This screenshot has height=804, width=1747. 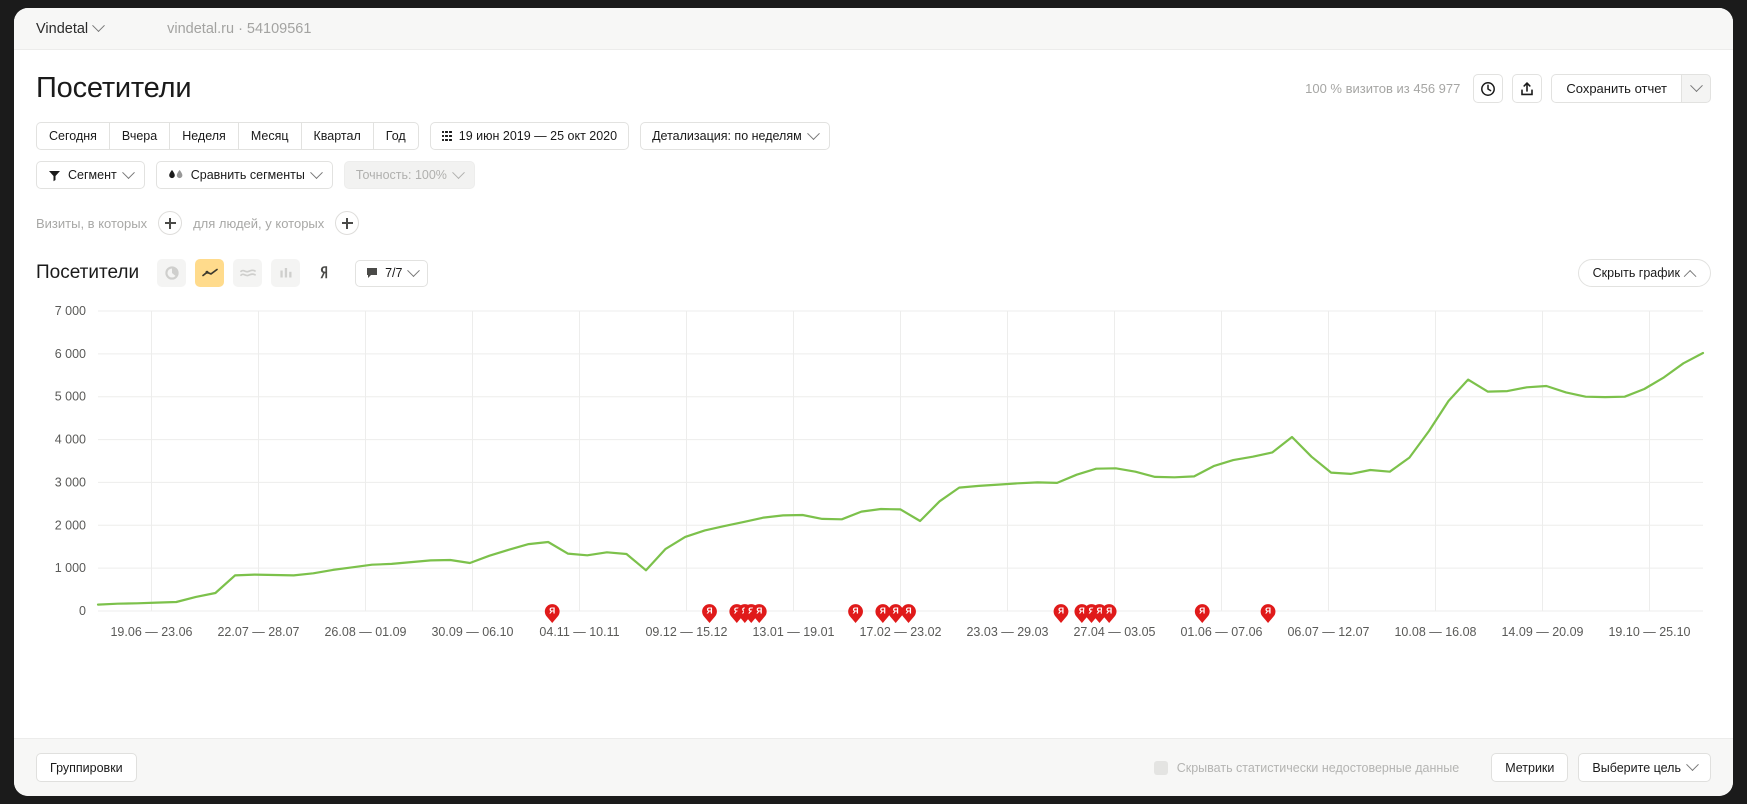 What do you see at coordinates (210, 273) in the screenshot?
I see `line-chart-button` at bounding box center [210, 273].